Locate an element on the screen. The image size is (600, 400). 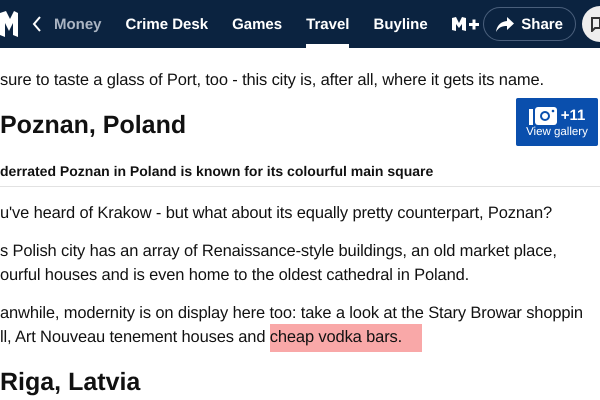
nav-link: Travel is located at coordinates (328, 24).